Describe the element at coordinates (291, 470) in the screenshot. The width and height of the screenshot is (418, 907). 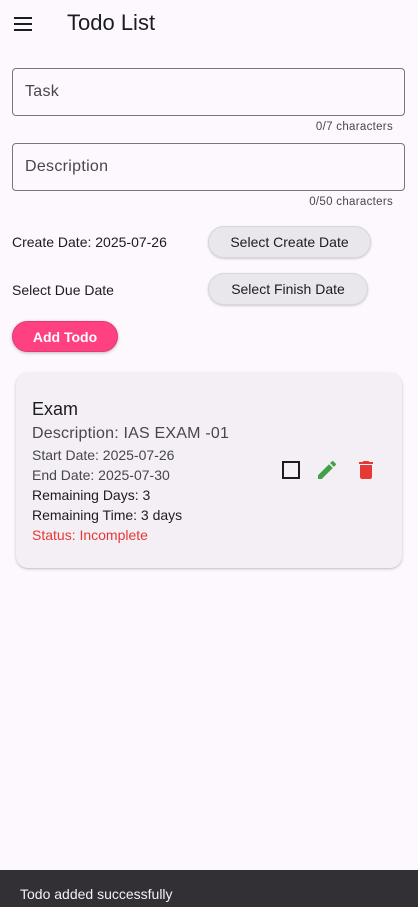
I see `checkbox-icon` at that location.